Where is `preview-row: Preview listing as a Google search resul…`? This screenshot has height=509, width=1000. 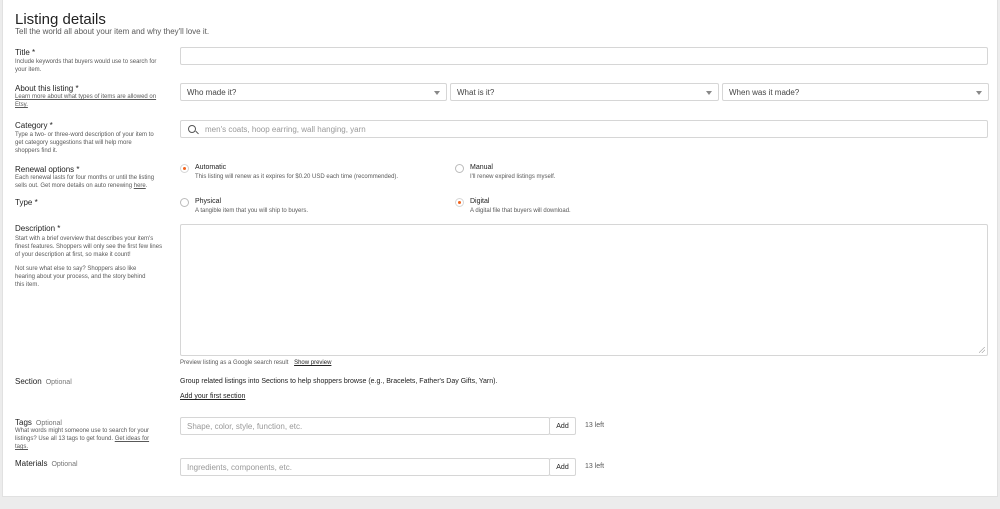
preview-row: Preview listing as a Google search resul… is located at coordinates (255, 363).